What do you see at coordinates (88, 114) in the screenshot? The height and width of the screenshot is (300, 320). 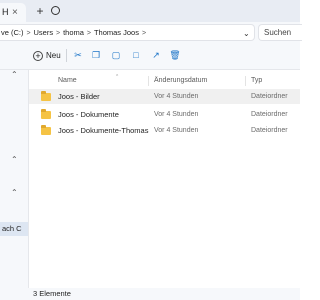 I see `item-name: Joos - Dokumente` at bounding box center [88, 114].